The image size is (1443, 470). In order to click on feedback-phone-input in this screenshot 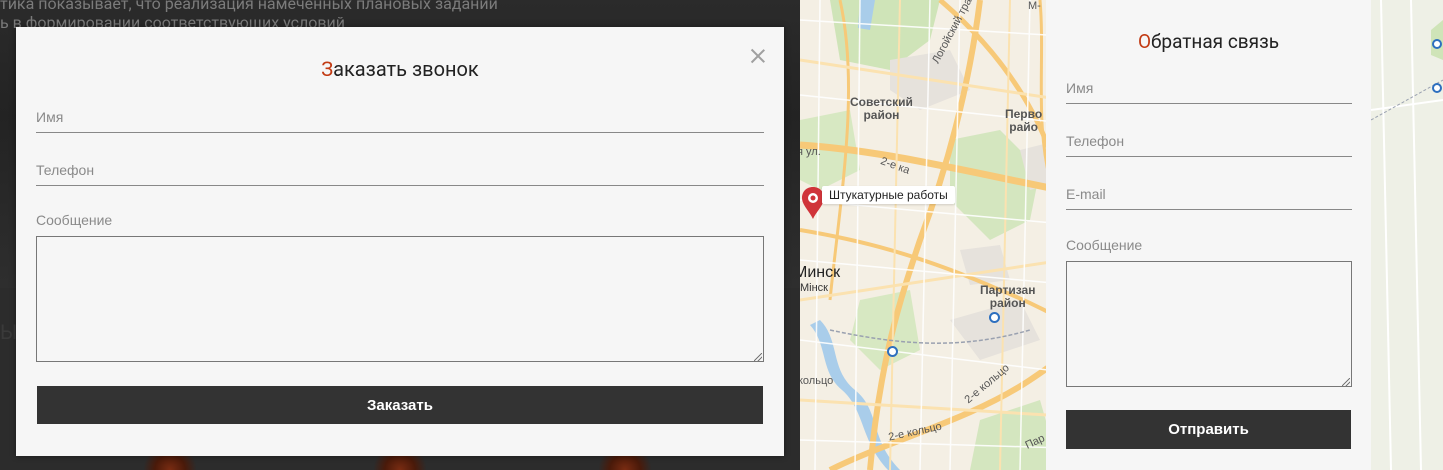, I will do `click(1209, 141)`.